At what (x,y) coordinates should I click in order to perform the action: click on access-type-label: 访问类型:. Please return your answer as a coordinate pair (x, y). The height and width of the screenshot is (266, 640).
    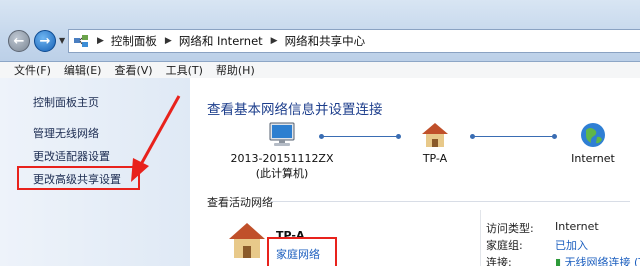
    Looking at the image, I should click on (510, 228).